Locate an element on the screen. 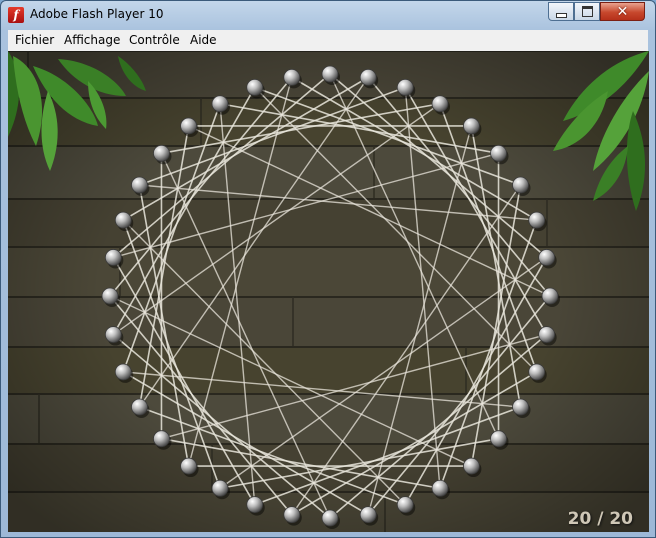 The width and height of the screenshot is (656, 538). minimize-icon is located at coordinates (561, 15).